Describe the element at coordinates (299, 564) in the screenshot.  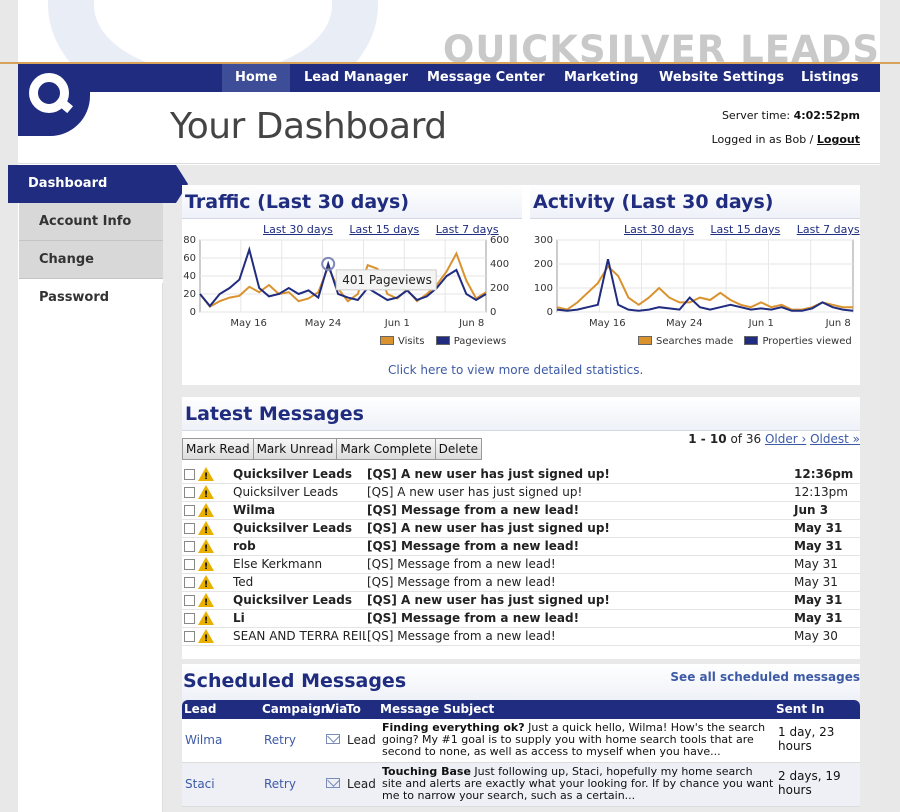
I see `message-from: Else Kerkmann` at that location.